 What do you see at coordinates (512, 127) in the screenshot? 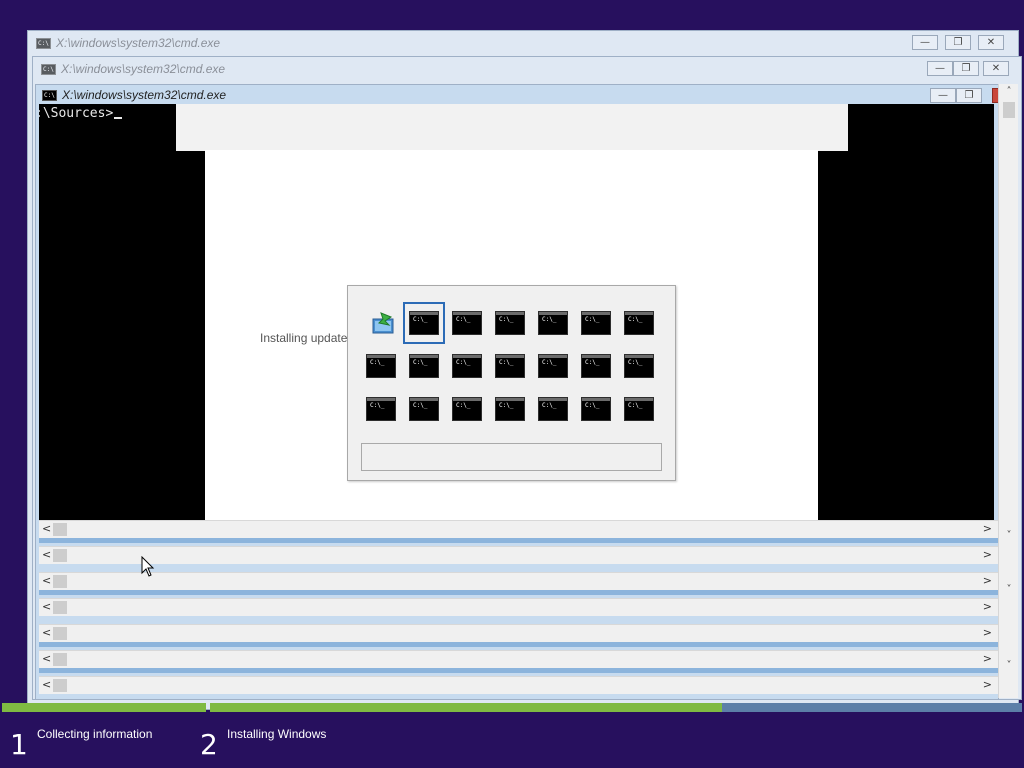
I see `setup-window-header` at bounding box center [512, 127].